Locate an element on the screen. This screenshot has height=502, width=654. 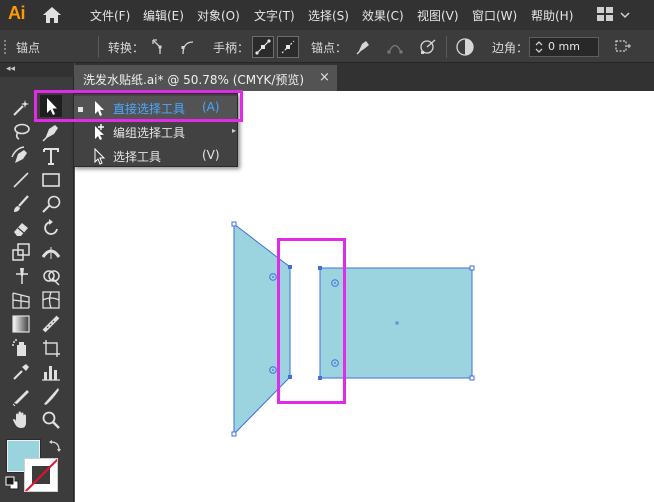
eyedropper-icon is located at coordinates (21, 372).